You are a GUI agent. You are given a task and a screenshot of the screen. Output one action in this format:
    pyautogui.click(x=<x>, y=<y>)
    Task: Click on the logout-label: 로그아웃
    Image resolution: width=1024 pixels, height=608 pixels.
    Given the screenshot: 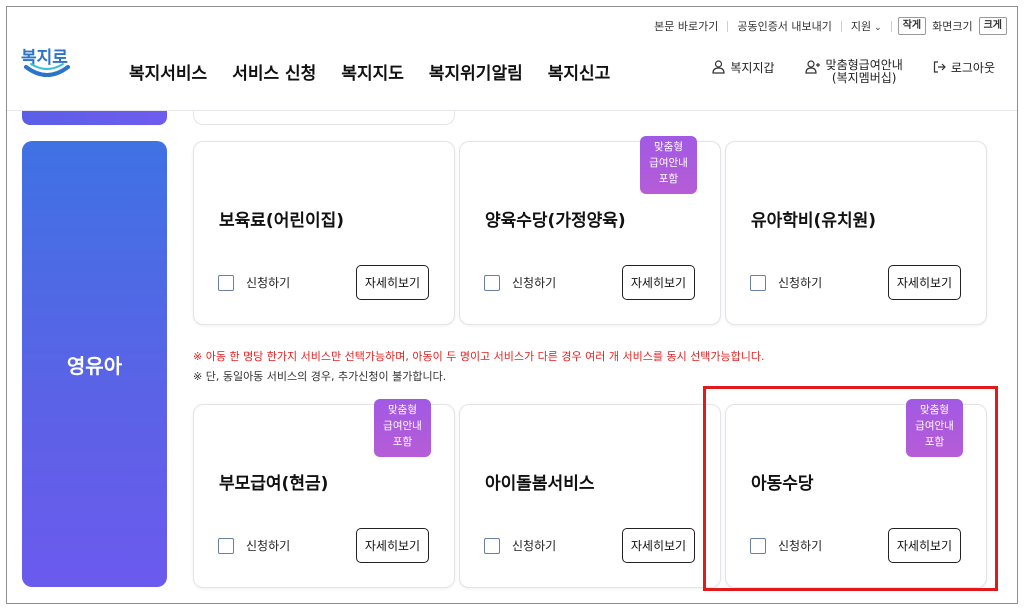 What is the action you would take?
    pyautogui.click(x=972, y=68)
    